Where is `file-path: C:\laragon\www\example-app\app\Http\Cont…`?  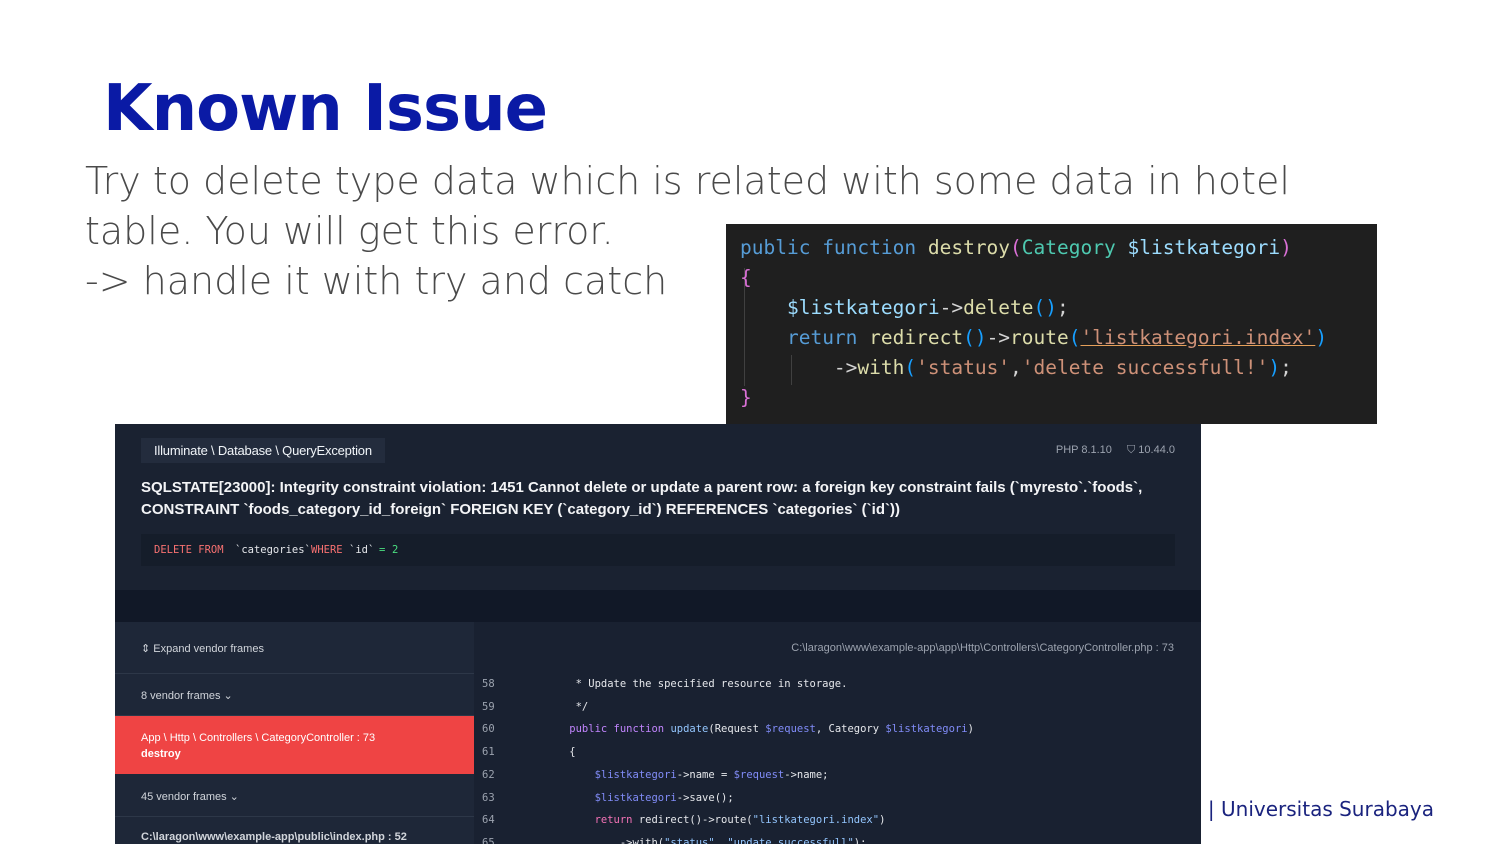 file-path: C:\laragon\www\example-app\app\Http\Cont… is located at coordinates (982, 648).